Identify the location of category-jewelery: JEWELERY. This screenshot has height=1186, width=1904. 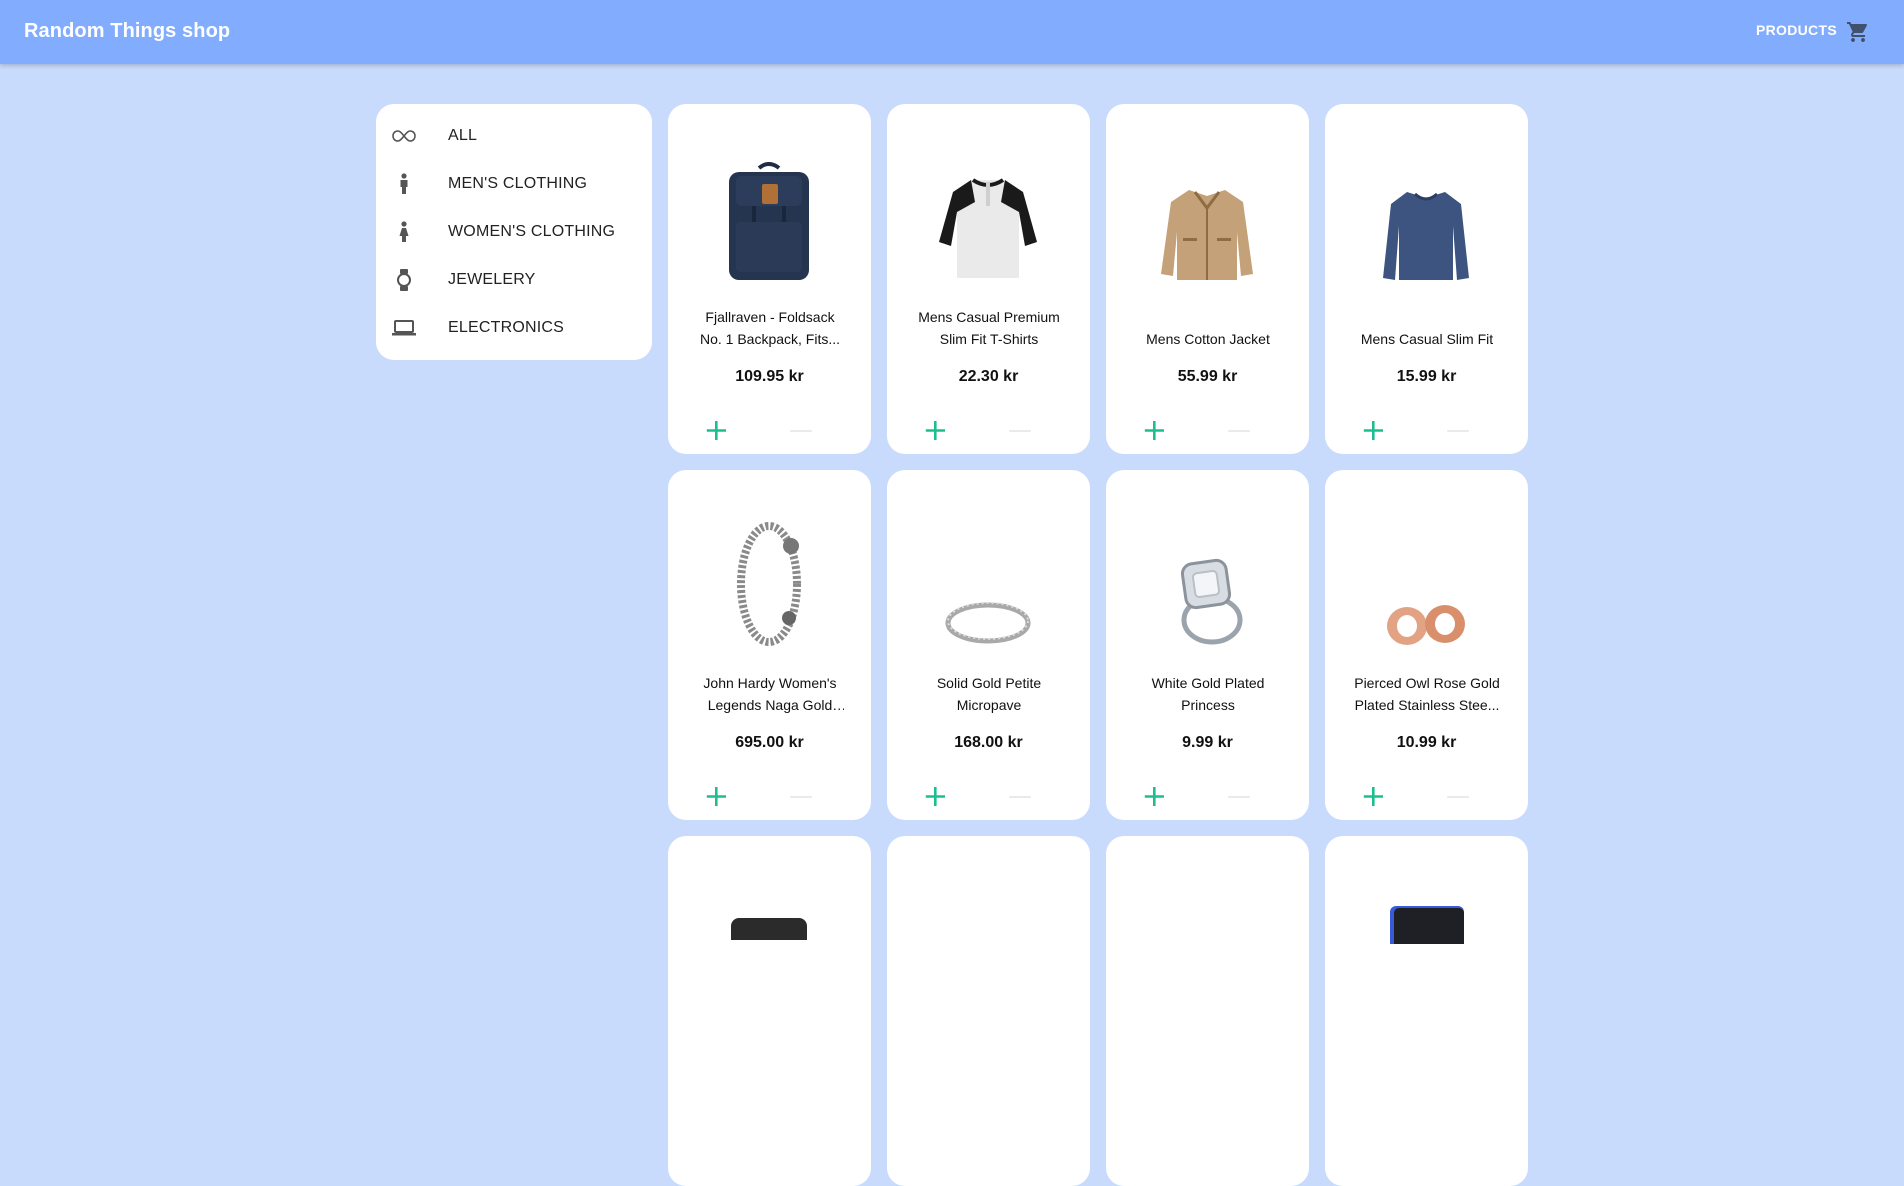
(514, 280).